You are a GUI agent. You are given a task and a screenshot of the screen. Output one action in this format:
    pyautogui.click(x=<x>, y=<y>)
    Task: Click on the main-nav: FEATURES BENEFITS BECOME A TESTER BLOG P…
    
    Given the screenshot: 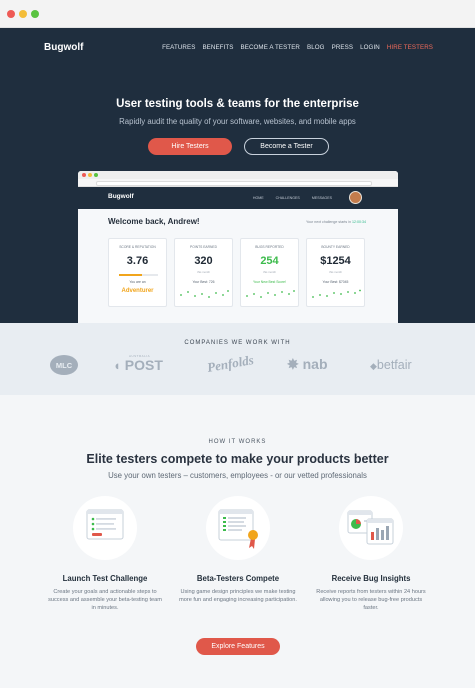 What is the action you would take?
    pyautogui.click(x=297, y=47)
    